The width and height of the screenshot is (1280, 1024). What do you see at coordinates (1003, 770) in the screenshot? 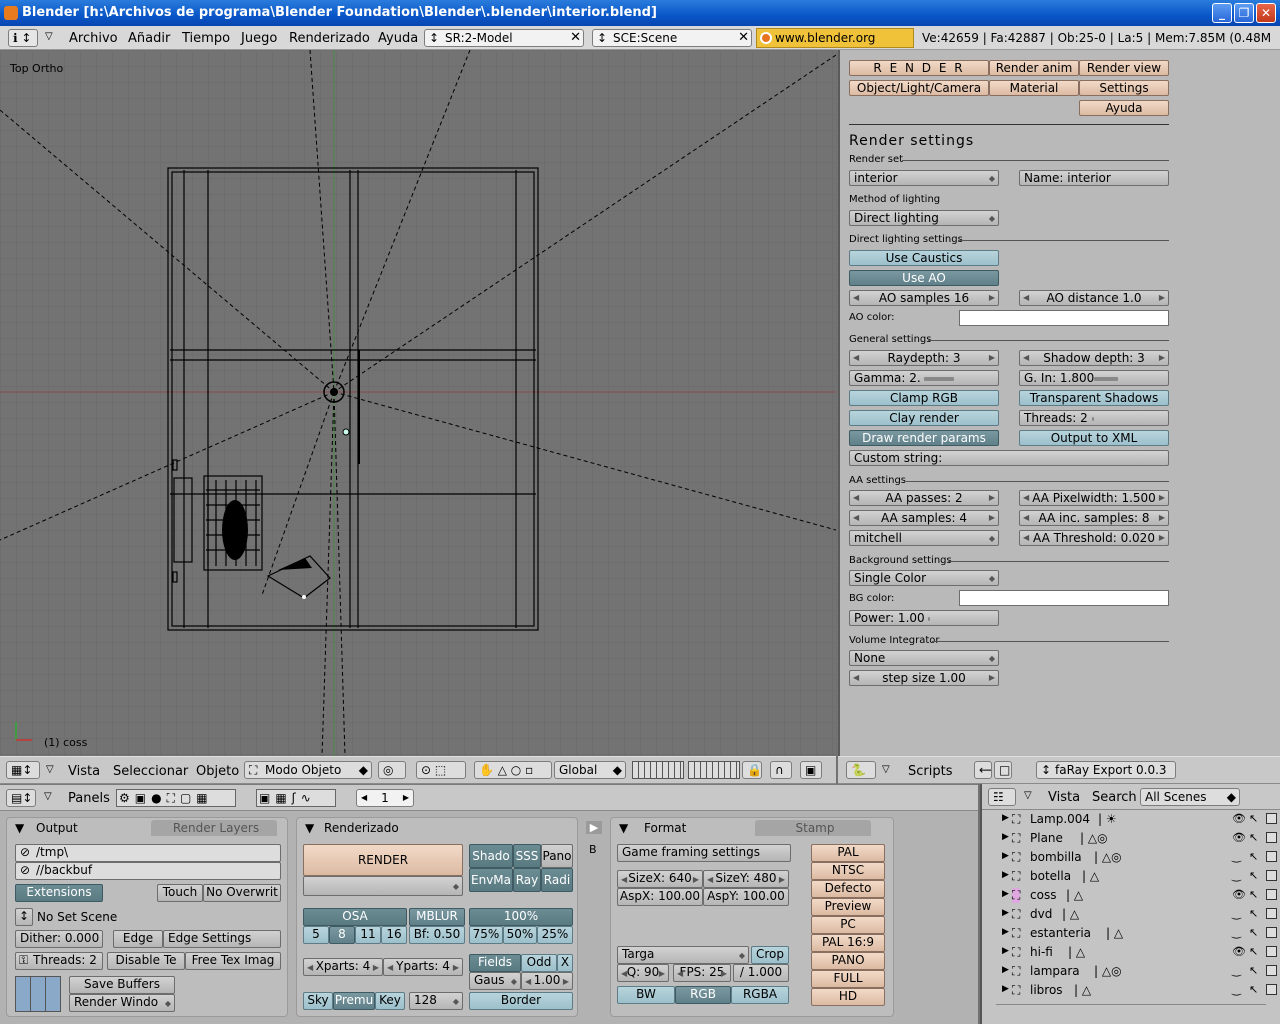
I see `fullscreen-button: □` at bounding box center [1003, 770].